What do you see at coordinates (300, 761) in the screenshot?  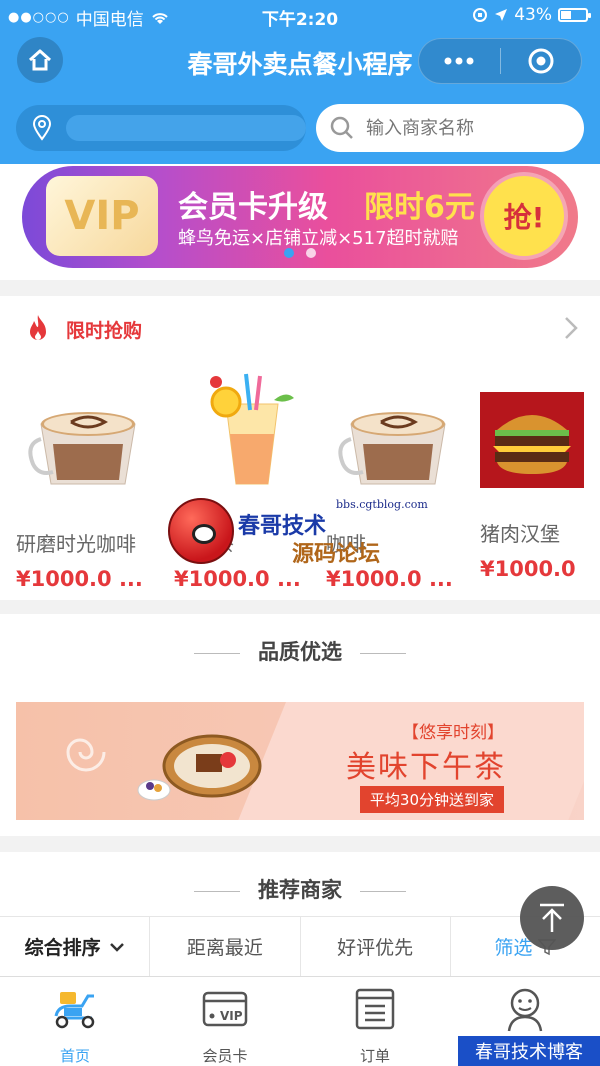 I see `afternoon-tea-banner: 【悠享时刻】 美味下午茶 平均30分钟送到家` at bounding box center [300, 761].